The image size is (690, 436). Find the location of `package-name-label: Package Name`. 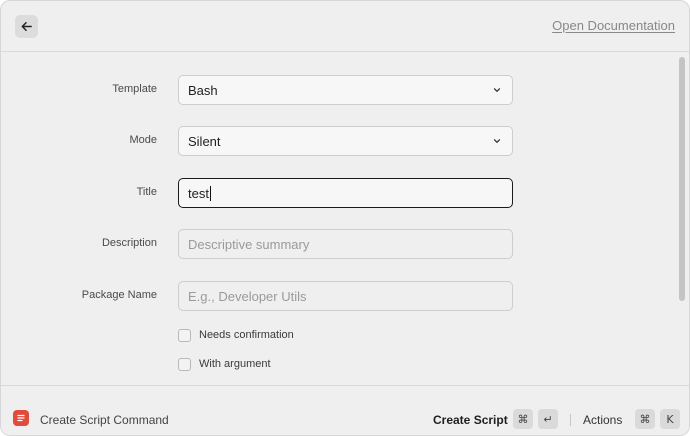

package-name-label: Package Name is located at coordinates (119, 295).